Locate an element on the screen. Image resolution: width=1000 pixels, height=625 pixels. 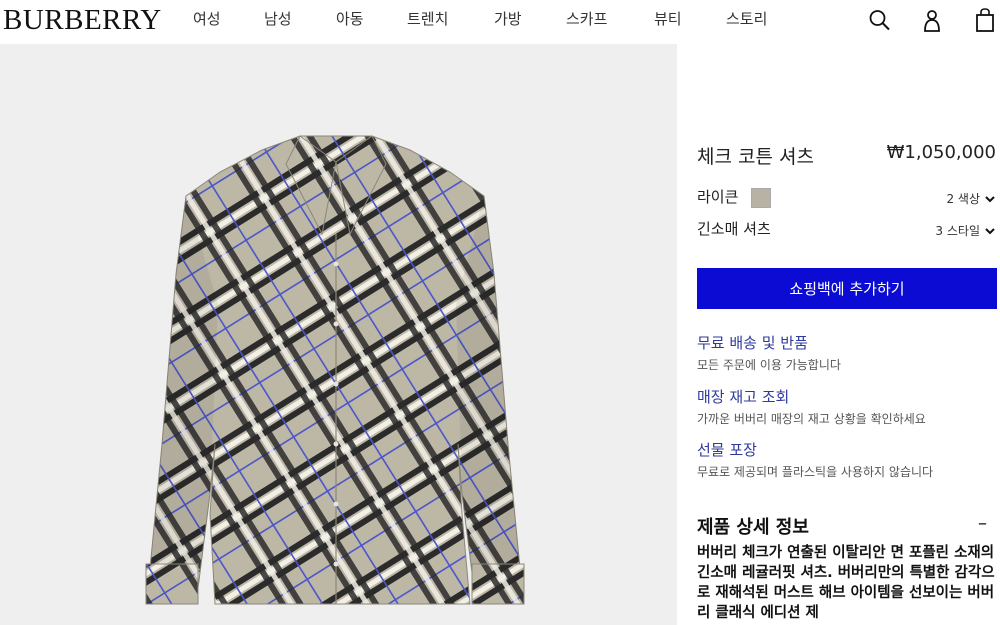
brand-logo: BURBERRY is located at coordinates (82, 20).